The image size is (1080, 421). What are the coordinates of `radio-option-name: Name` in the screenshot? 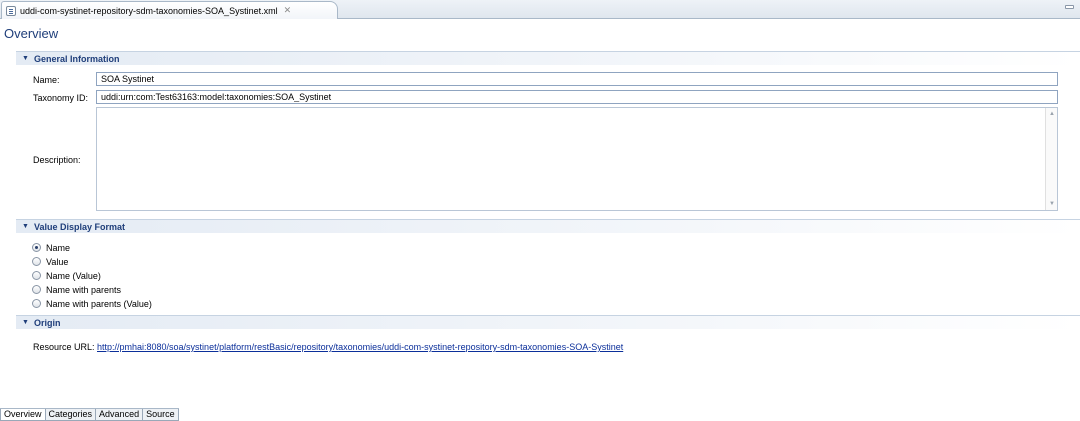 It's located at (51, 247).